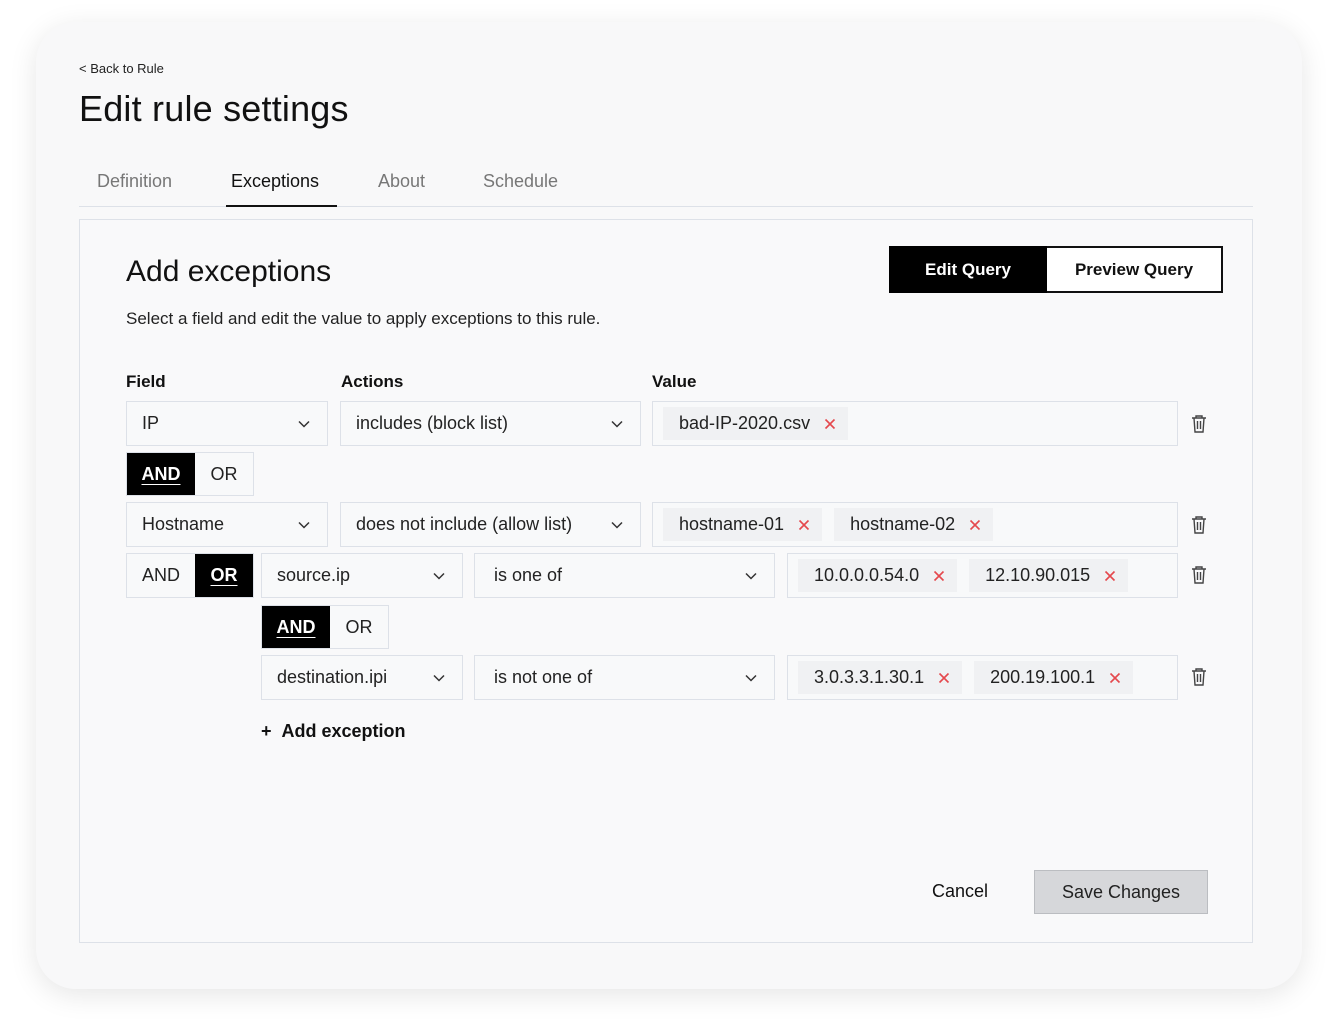 Image resolution: width=1337 pixels, height=1034 pixels. What do you see at coordinates (1121, 892) in the screenshot?
I see `save-changes-button: Save Changes` at bounding box center [1121, 892].